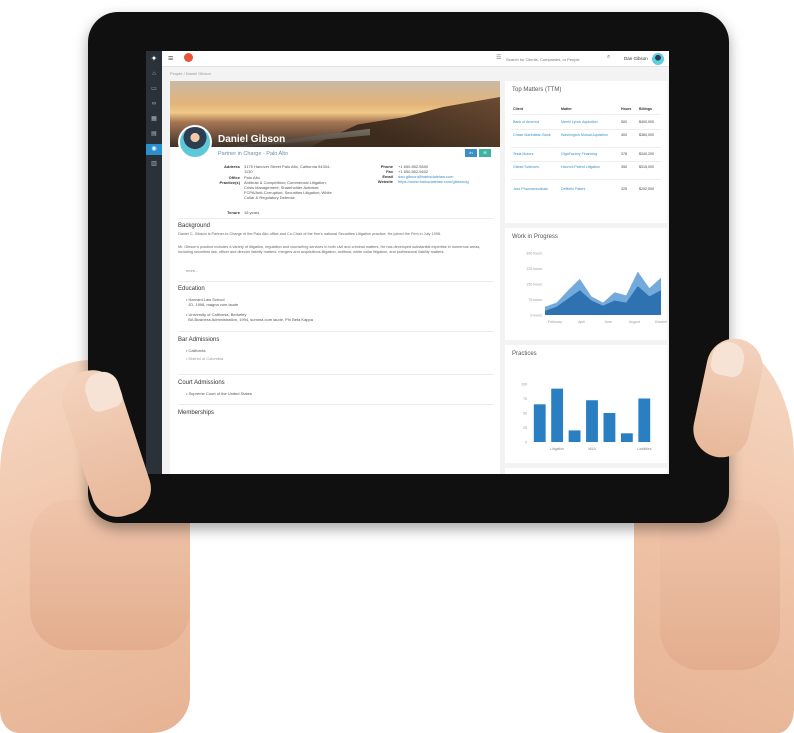 Image resolution: width=794 pixels, height=733 pixels. I want to click on home-icon: ⌂, so click(154, 74).